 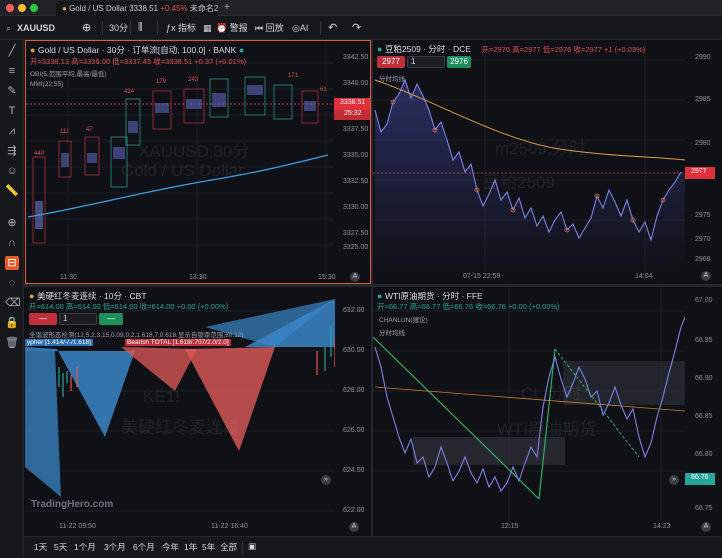 What do you see at coordinates (12, 283) in the screenshot?
I see `hide-icon: ◌` at bounding box center [12, 283].